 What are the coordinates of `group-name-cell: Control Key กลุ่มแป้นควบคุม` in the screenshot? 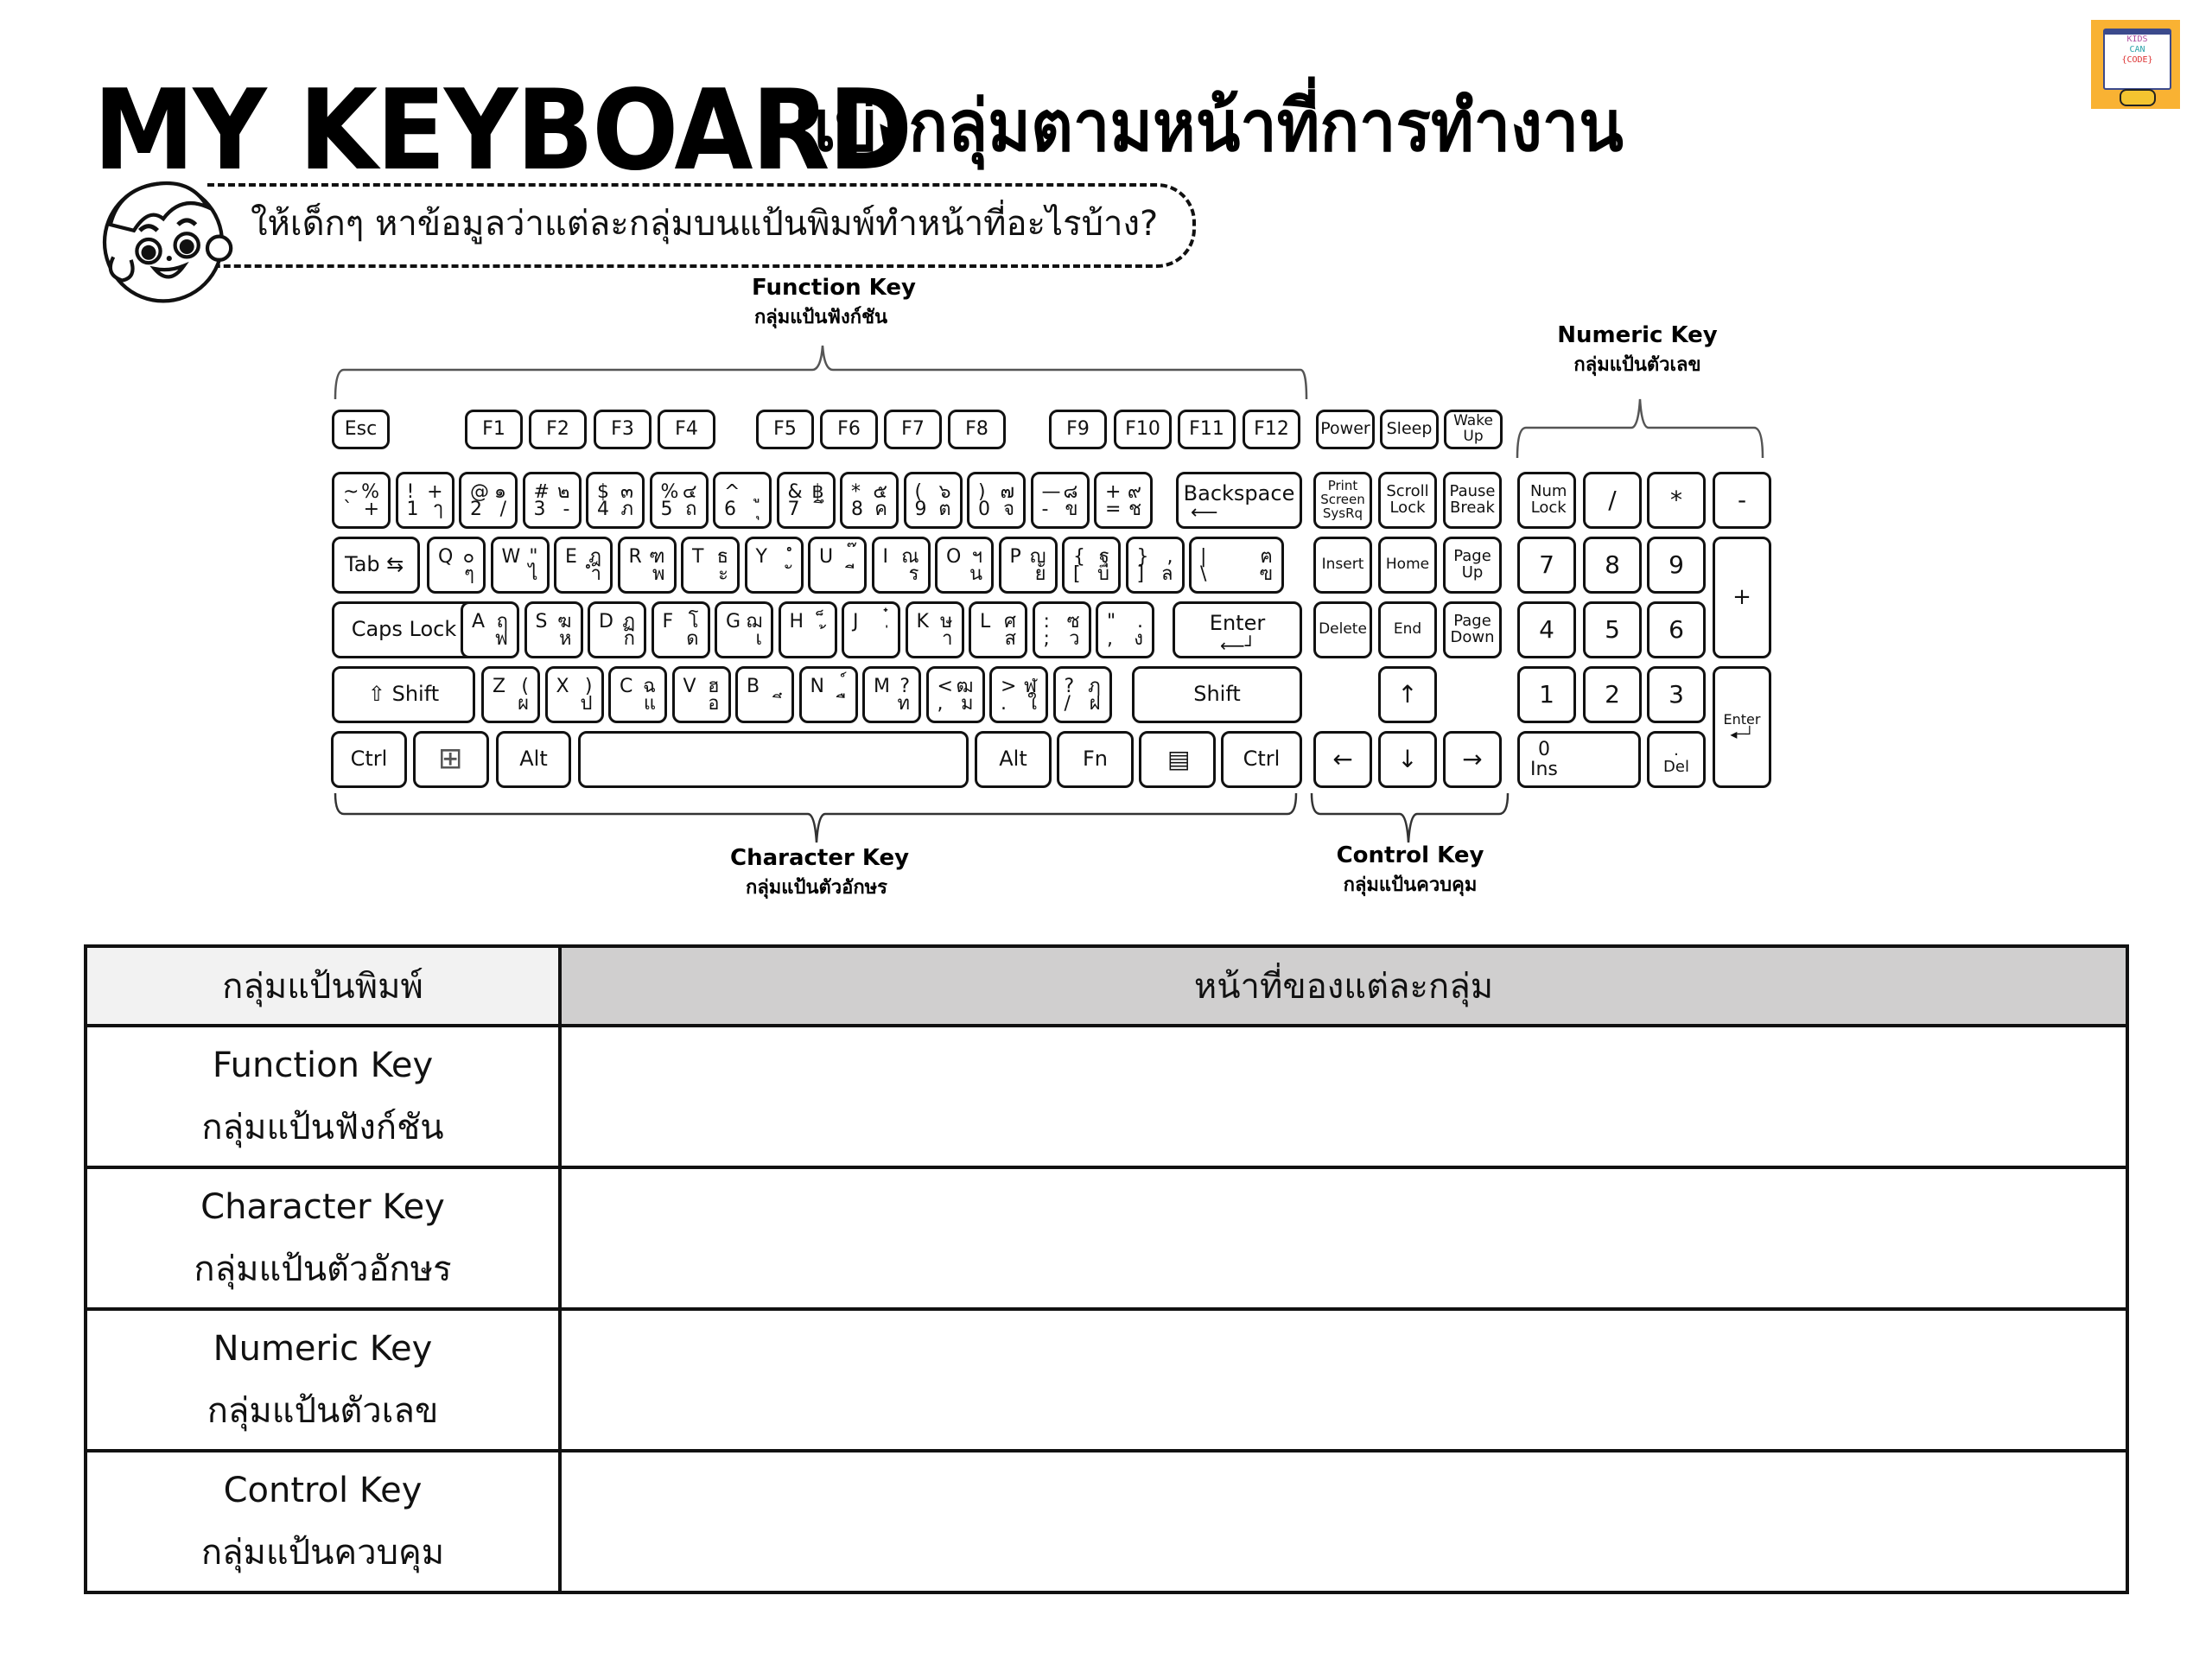 It's located at (323, 1521).